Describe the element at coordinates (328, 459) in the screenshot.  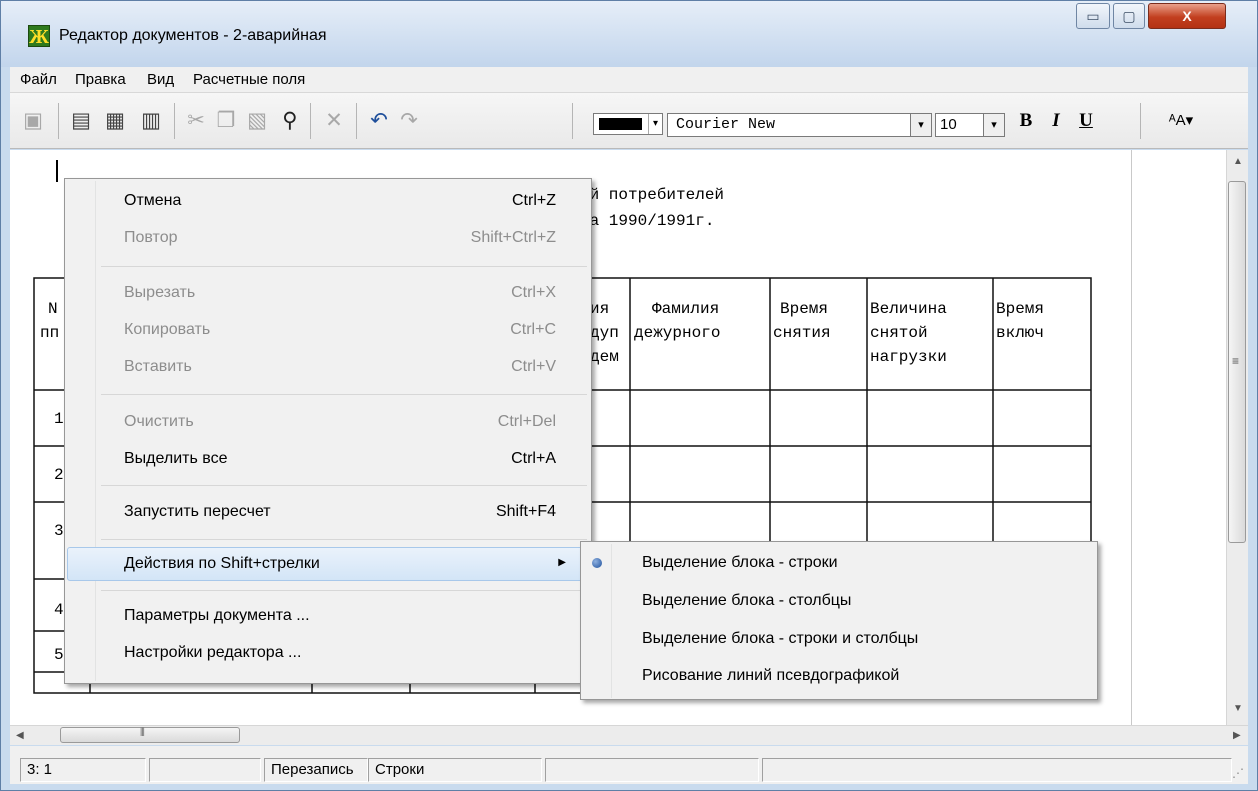
I see `menu-item-select-all: Выделить все Ctrl+A` at that location.